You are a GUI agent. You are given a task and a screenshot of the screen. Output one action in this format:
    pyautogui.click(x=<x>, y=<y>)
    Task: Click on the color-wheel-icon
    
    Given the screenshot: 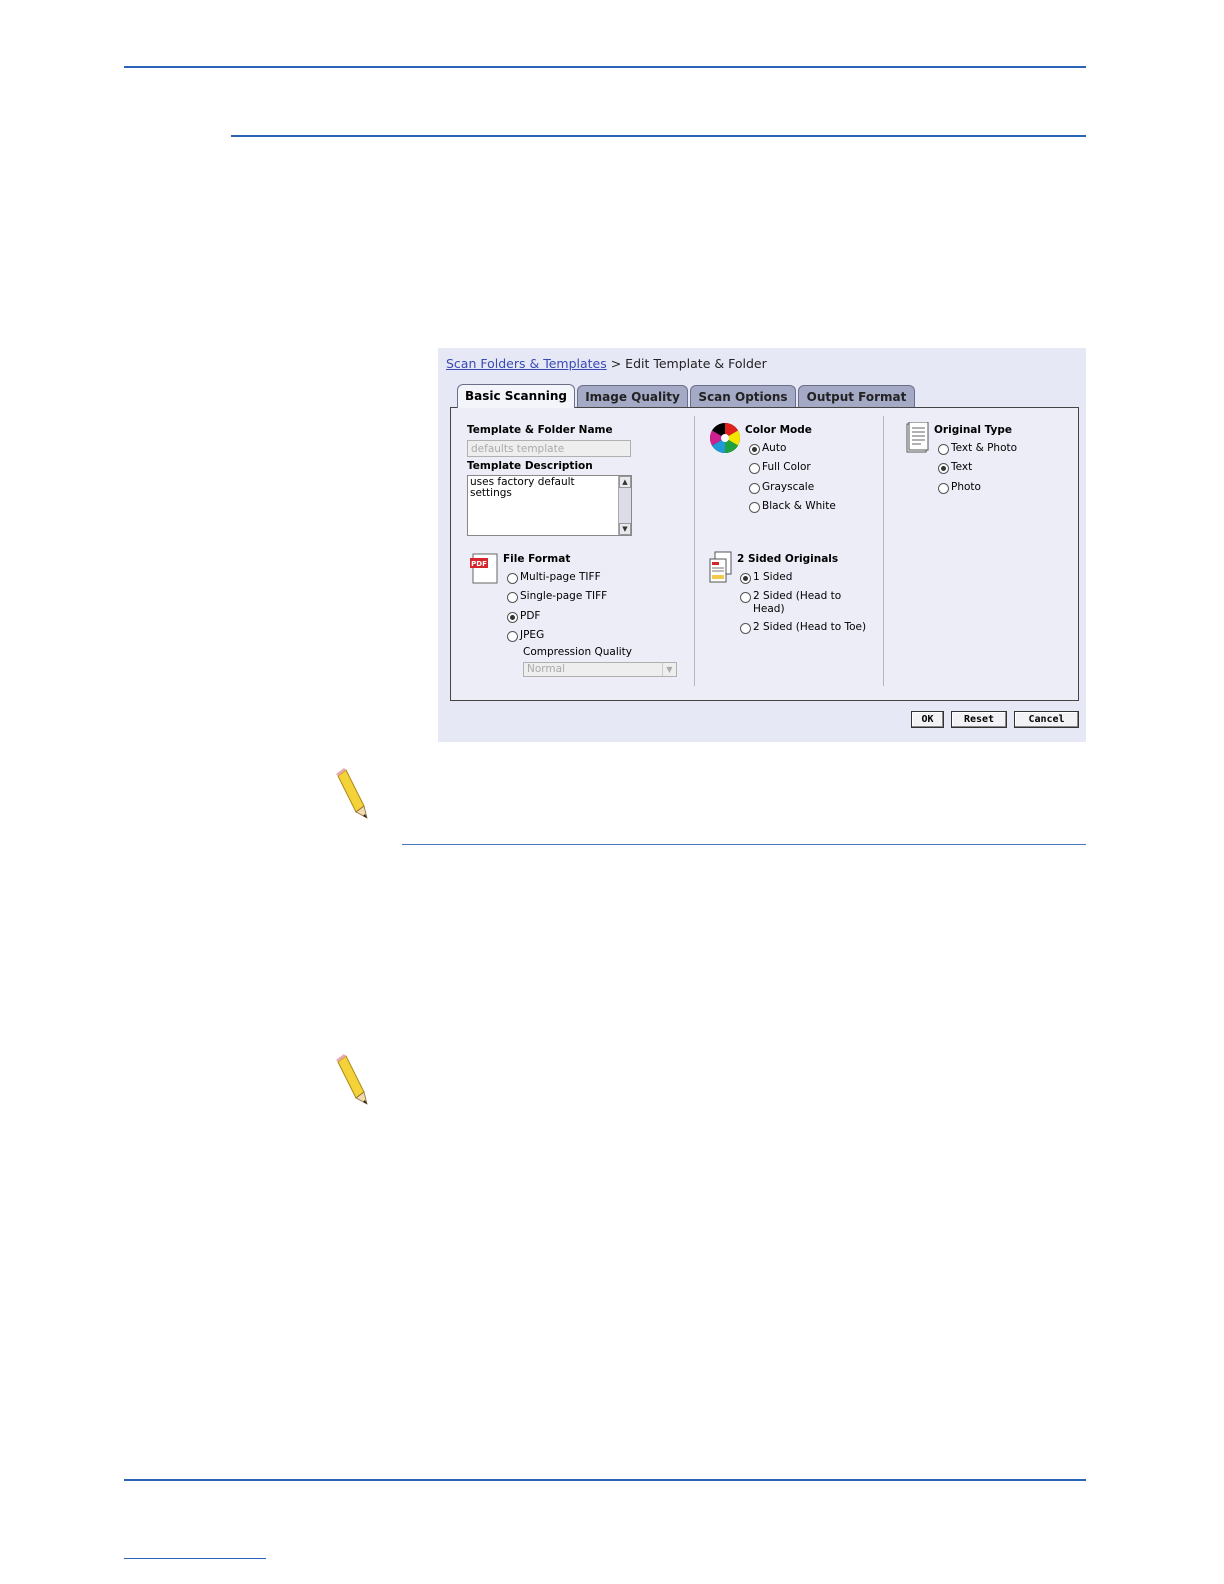 What is the action you would take?
    pyautogui.click(x=725, y=438)
    